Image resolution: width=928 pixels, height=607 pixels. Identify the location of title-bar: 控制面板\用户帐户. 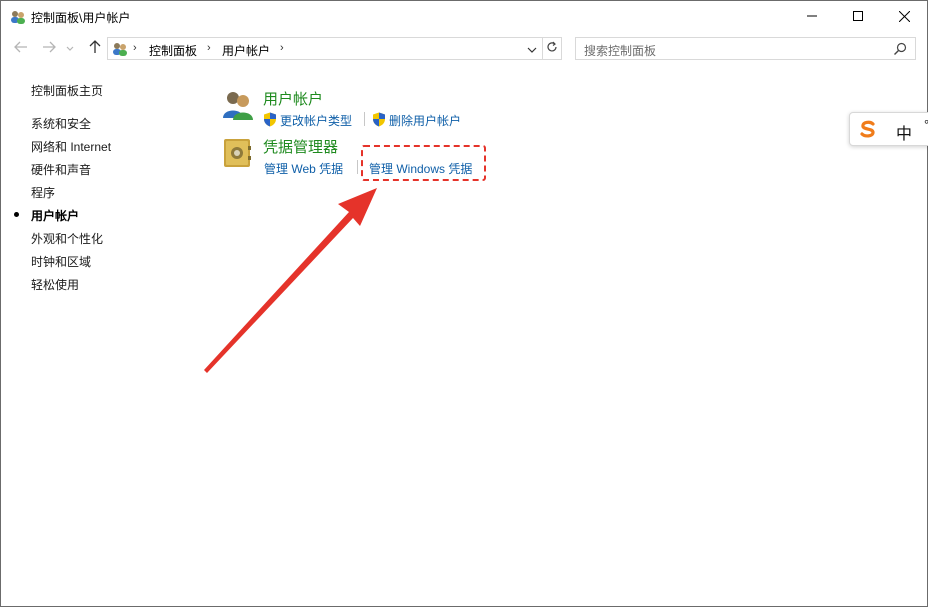
(464, 16).